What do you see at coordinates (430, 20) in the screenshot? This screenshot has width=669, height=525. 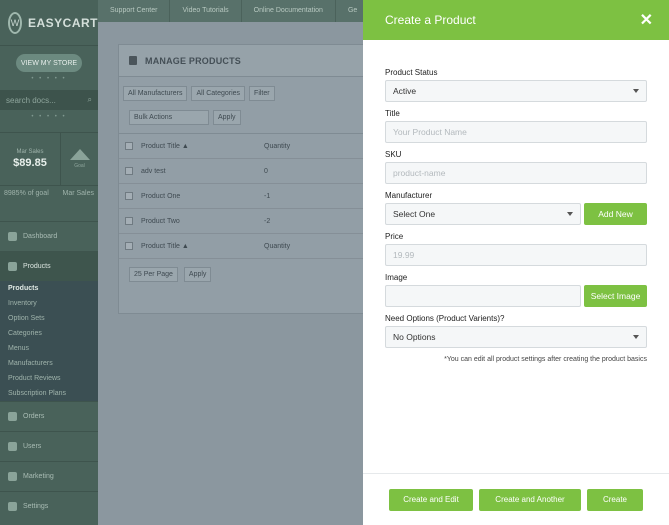 I see `modal-title: Create a Product` at bounding box center [430, 20].